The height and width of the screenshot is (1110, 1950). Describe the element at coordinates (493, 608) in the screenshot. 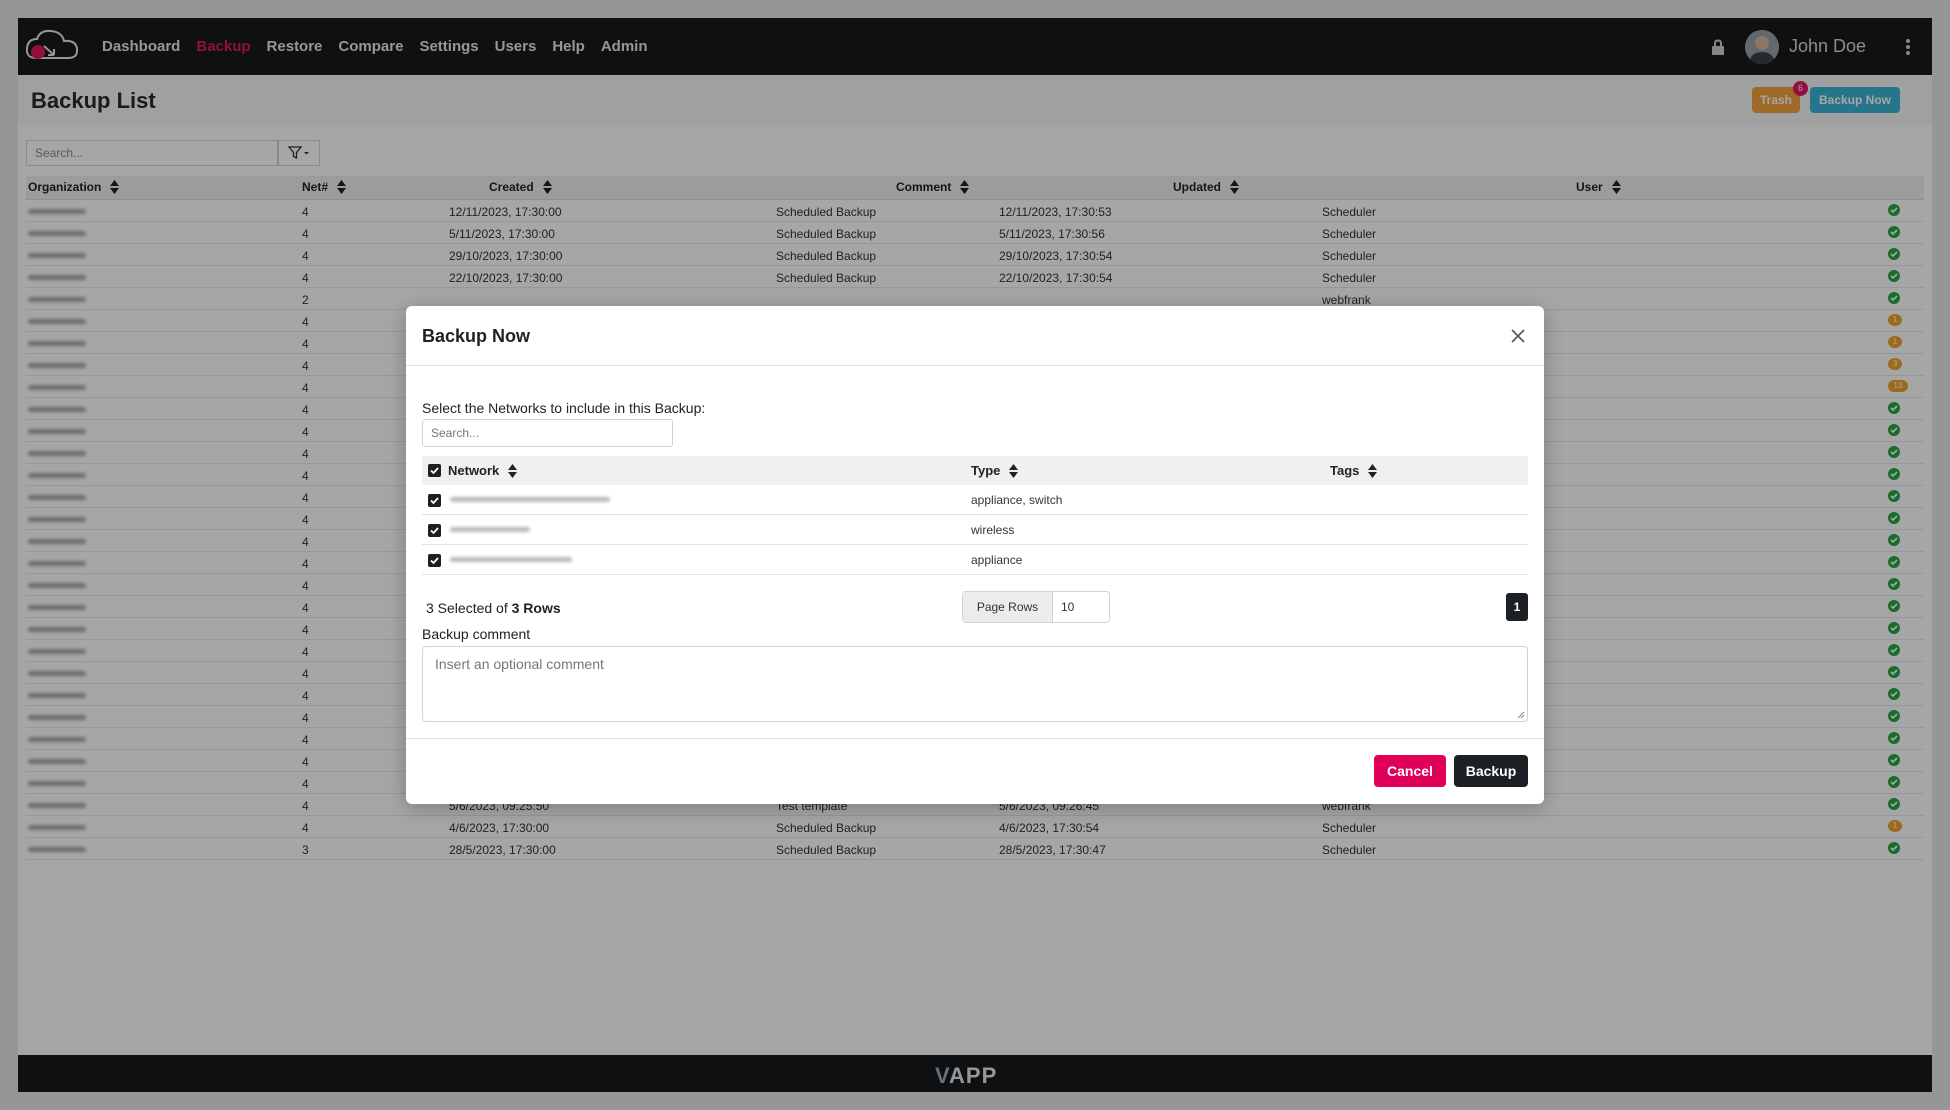

I see `selection-summary: 3 Selected of 3 Rows` at that location.